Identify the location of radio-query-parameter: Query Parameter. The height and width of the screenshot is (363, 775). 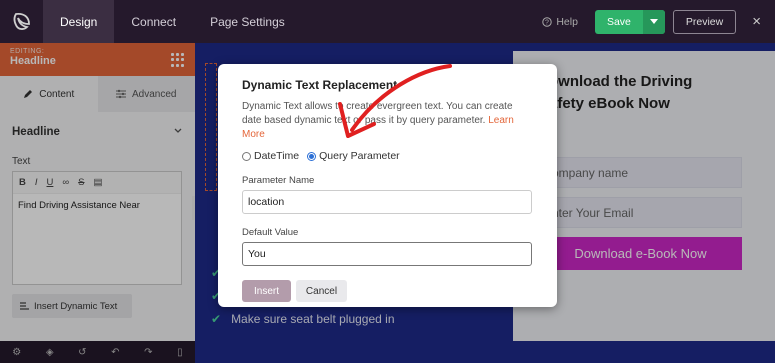
(353, 156).